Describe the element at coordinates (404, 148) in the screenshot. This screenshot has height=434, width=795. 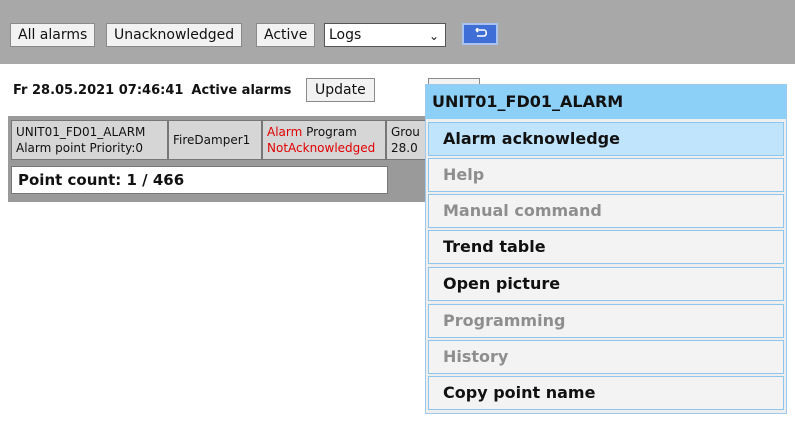
I see `date-partial: 28.0` at that location.